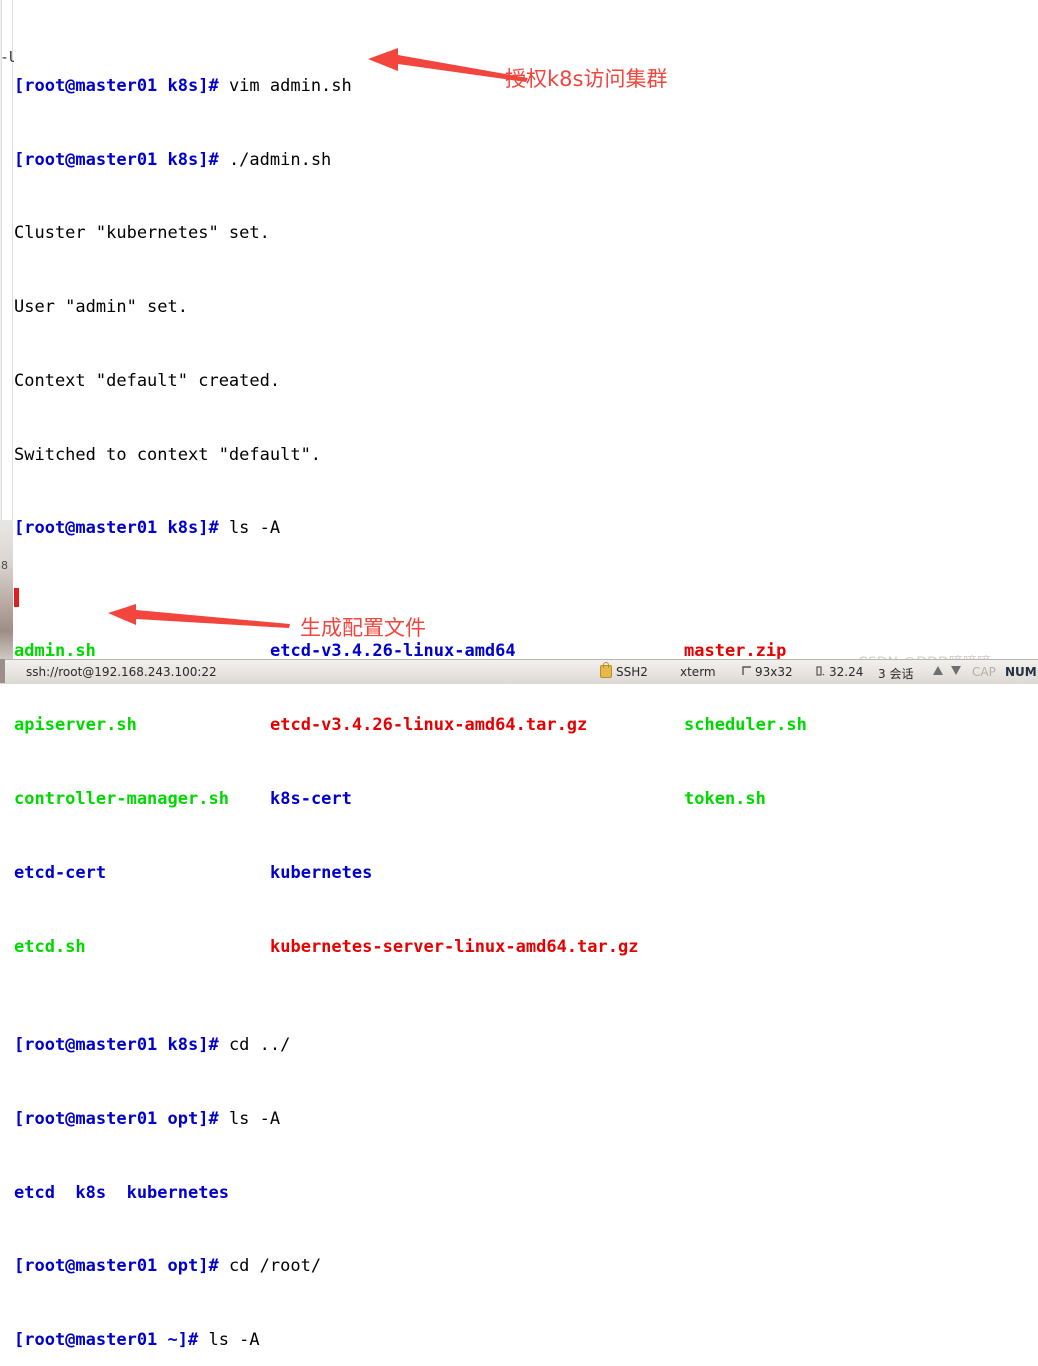 This screenshot has width=1038, height=1366. What do you see at coordinates (526, 1045) in the screenshot?
I see `terminal-line: [root@master01 k8s]# cd ../` at bounding box center [526, 1045].